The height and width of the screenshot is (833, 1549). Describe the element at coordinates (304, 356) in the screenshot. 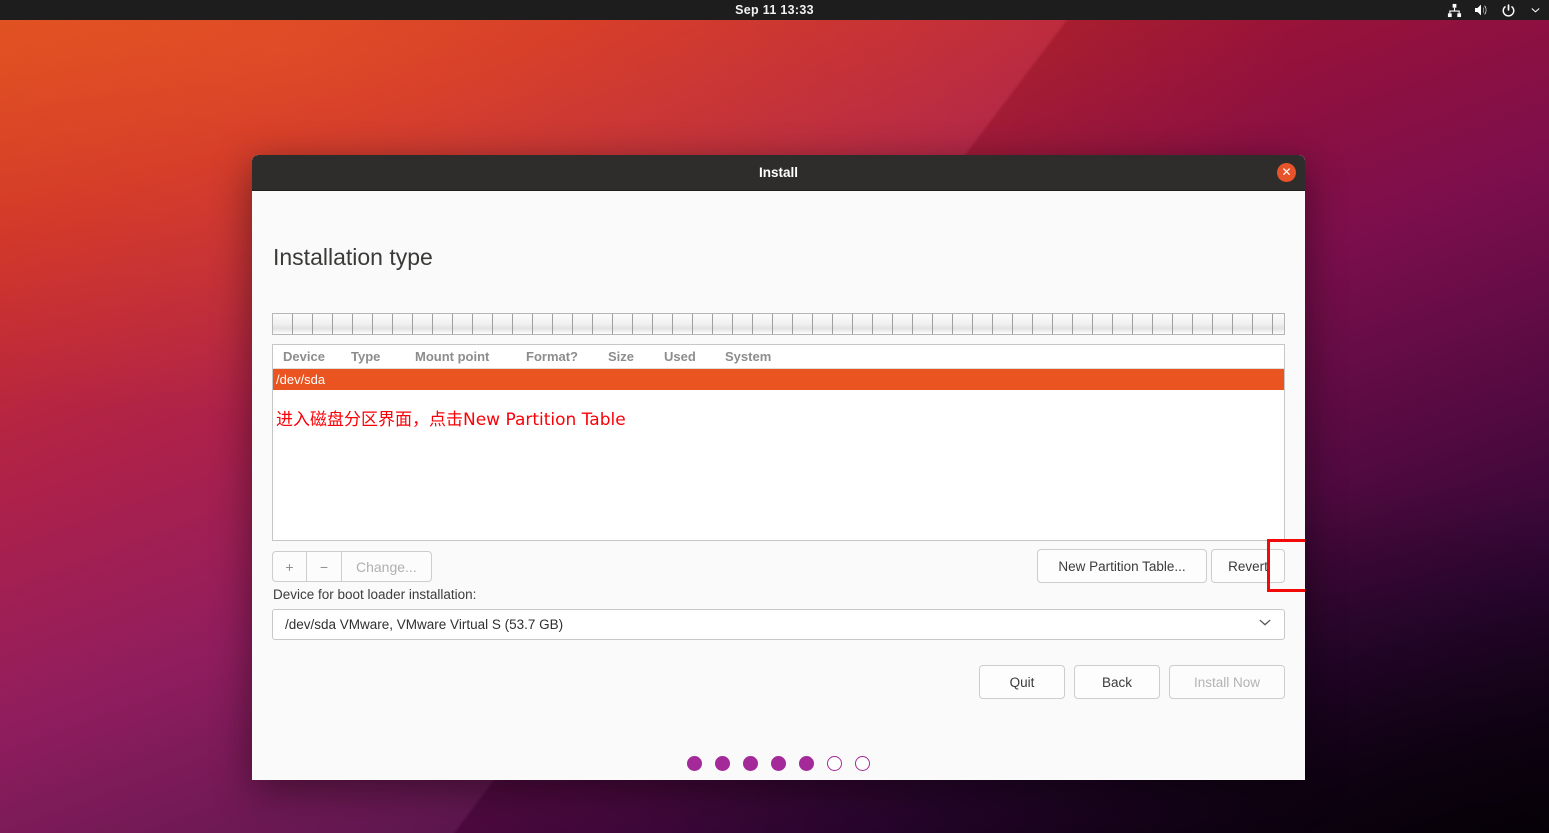

I see `column-device: Device` at that location.